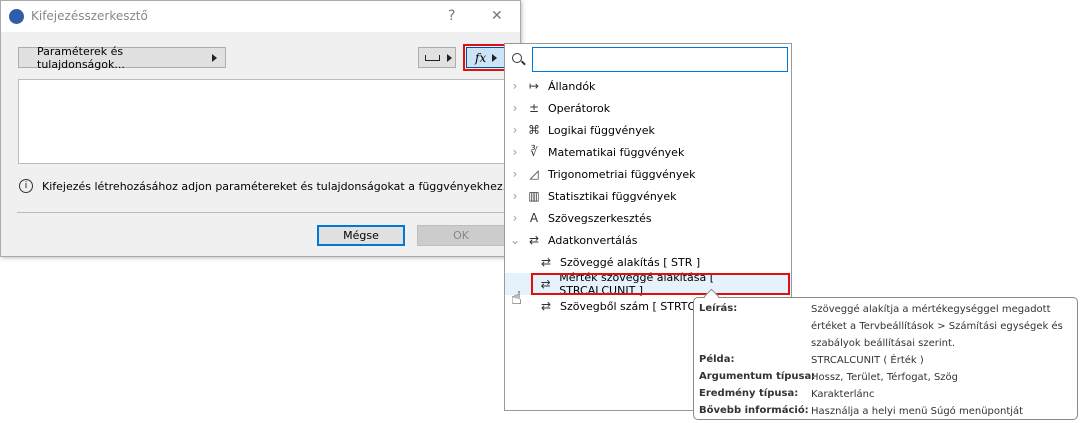 Image resolution: width=1085 pixels, height=423 pixels. What do you see at coordinates (534, 130) in the screenshot?
I see `puzzle-icon: ⌘` at bounding box center [534, 130].